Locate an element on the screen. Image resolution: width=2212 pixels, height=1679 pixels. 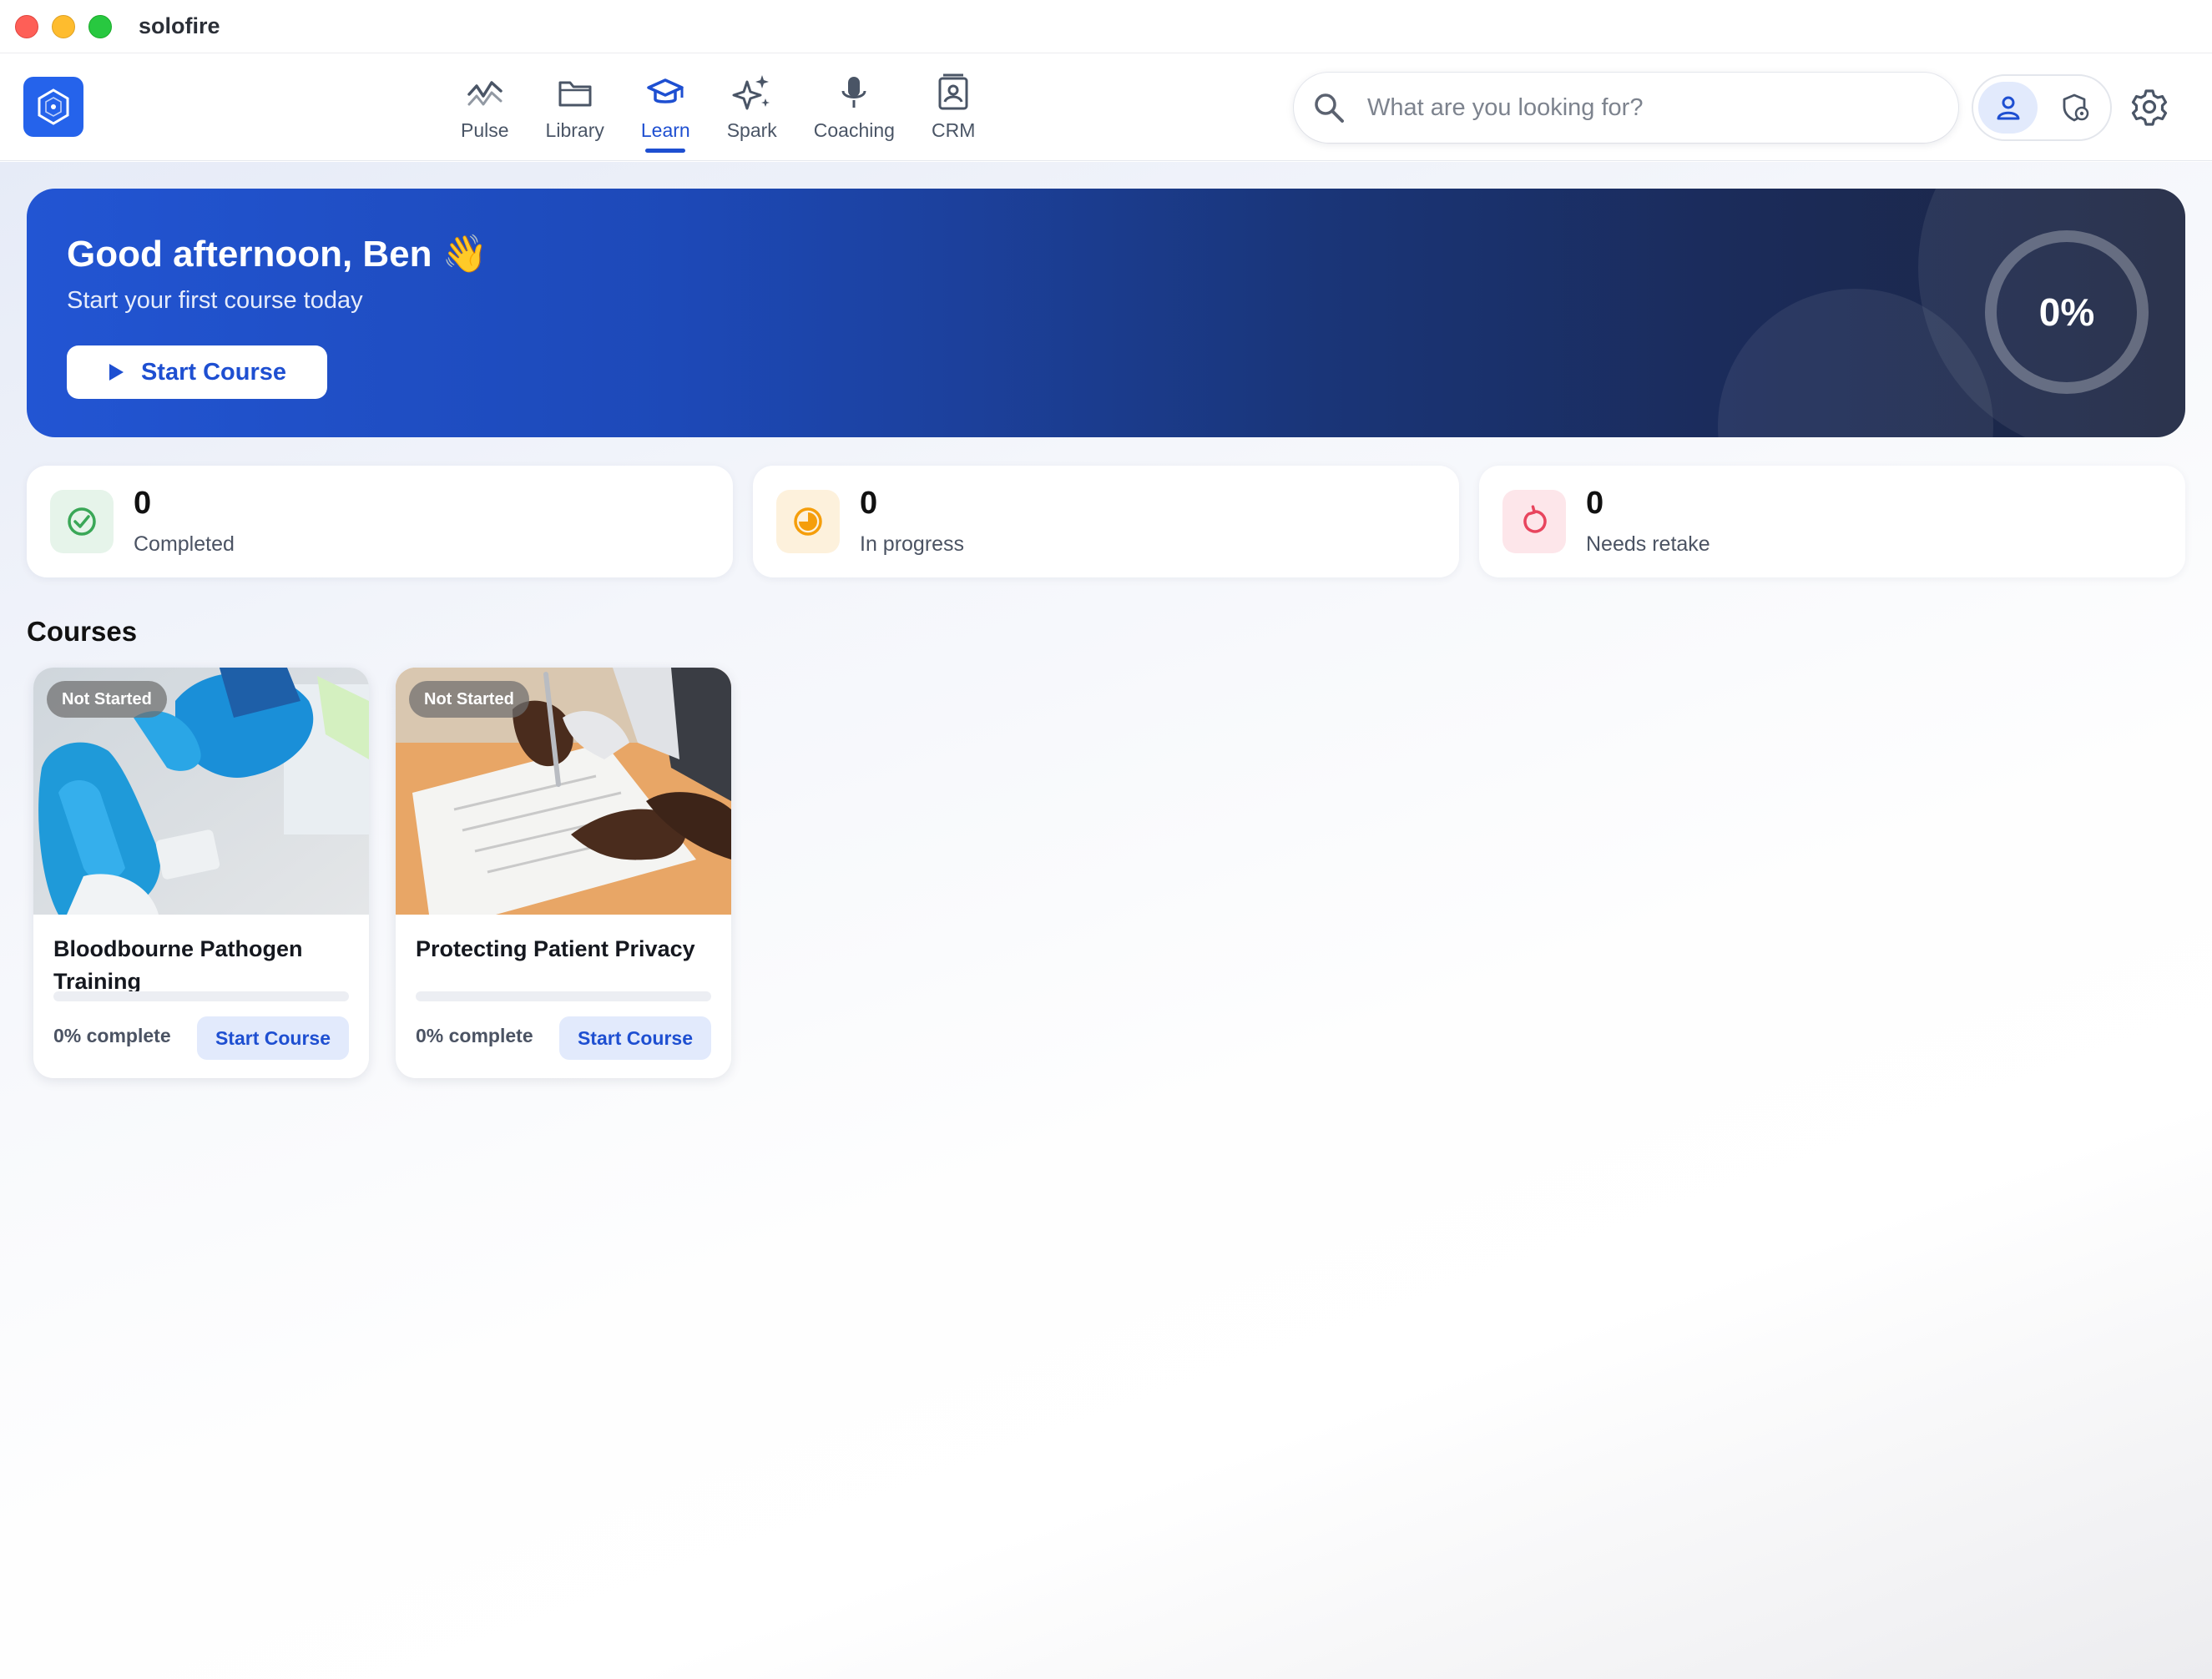
completed-label: Completed is located at coordinates (184, 544).